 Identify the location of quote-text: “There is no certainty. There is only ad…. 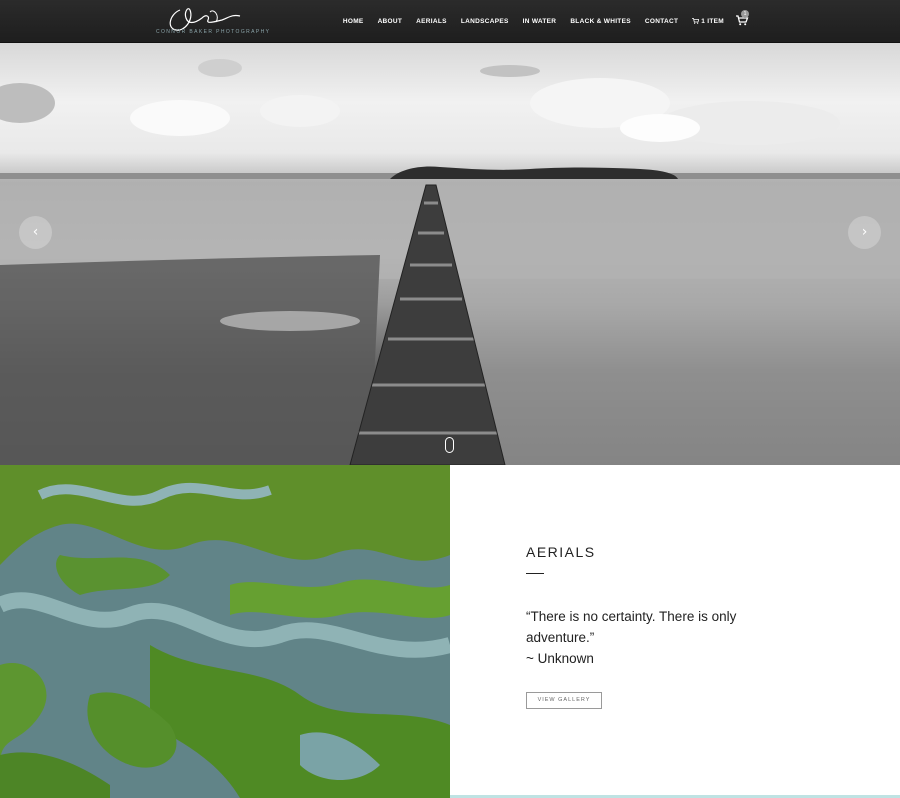
(631, 627).